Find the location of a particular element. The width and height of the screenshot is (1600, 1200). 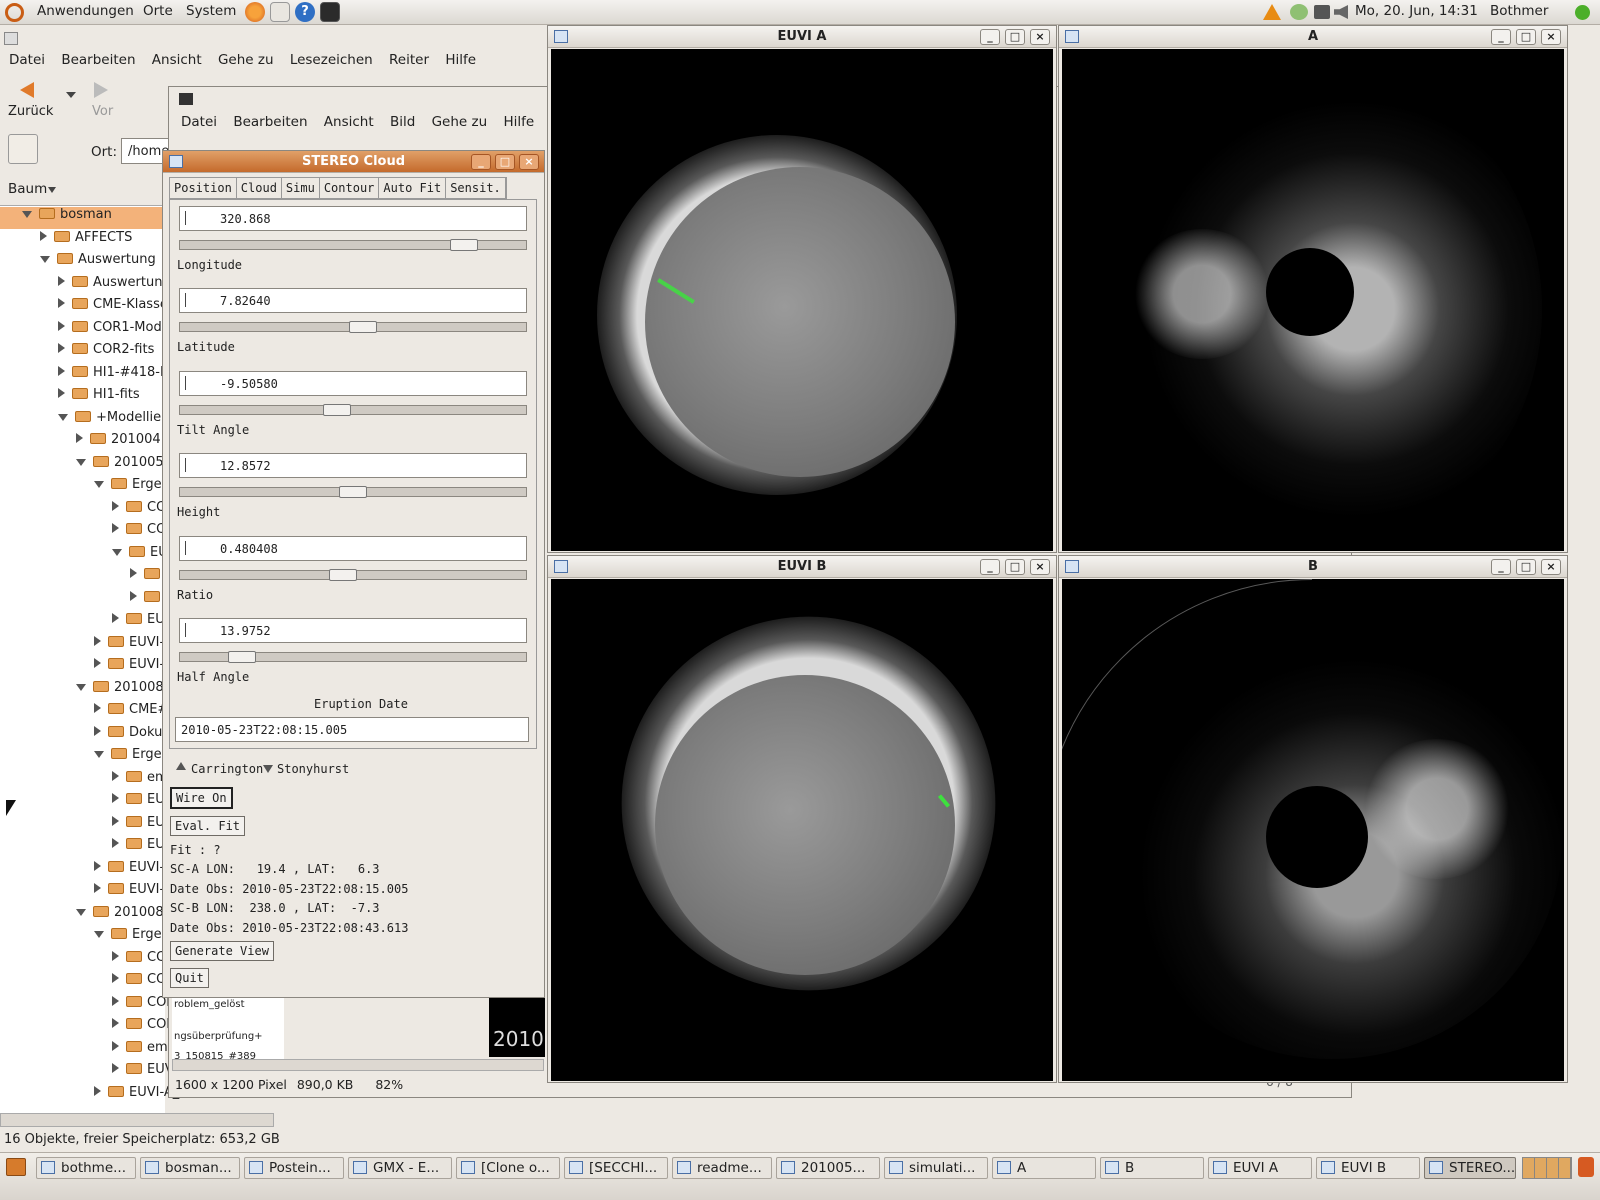

tree-row: Doku is located at coordinates (128, 733).